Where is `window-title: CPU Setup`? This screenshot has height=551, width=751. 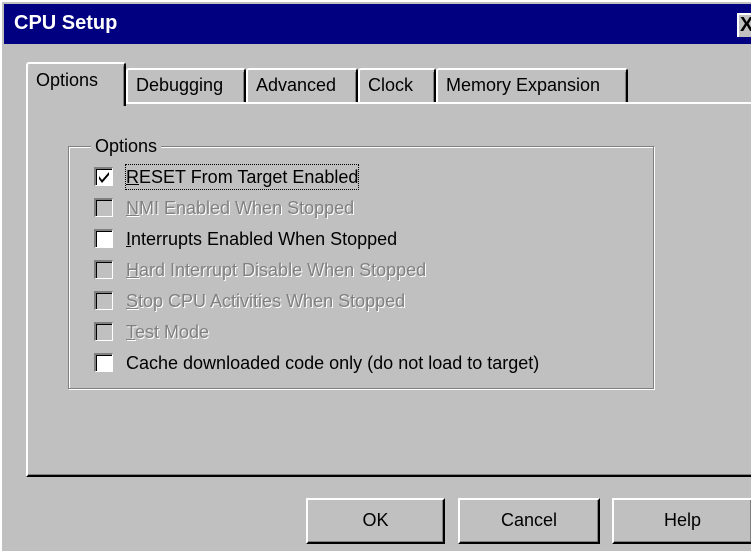 window-title: CPU Setup is located at coordinates (66, 23).